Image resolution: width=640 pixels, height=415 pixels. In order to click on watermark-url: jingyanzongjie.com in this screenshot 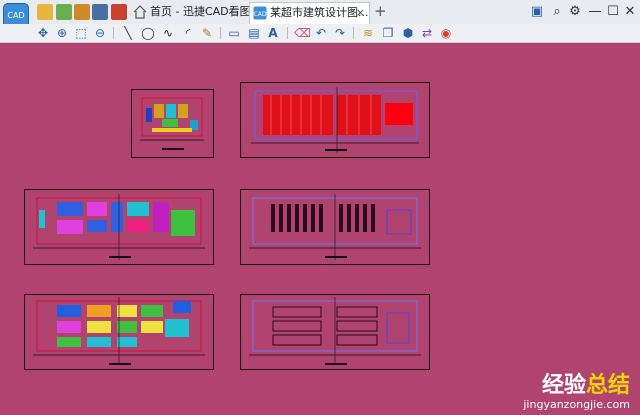, I will do `click(576, 404)`.